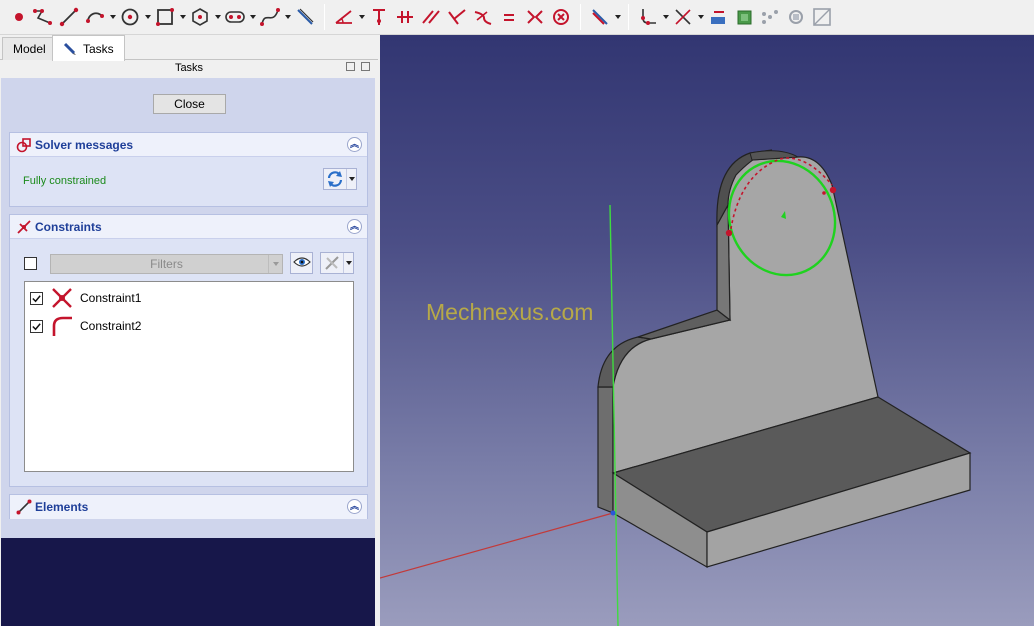 The height and width of the screenshot is (626, 1034). Describe the element at coordinates (405, 17) in the screenshot. I see `horizontal-dist-icon` at that location.